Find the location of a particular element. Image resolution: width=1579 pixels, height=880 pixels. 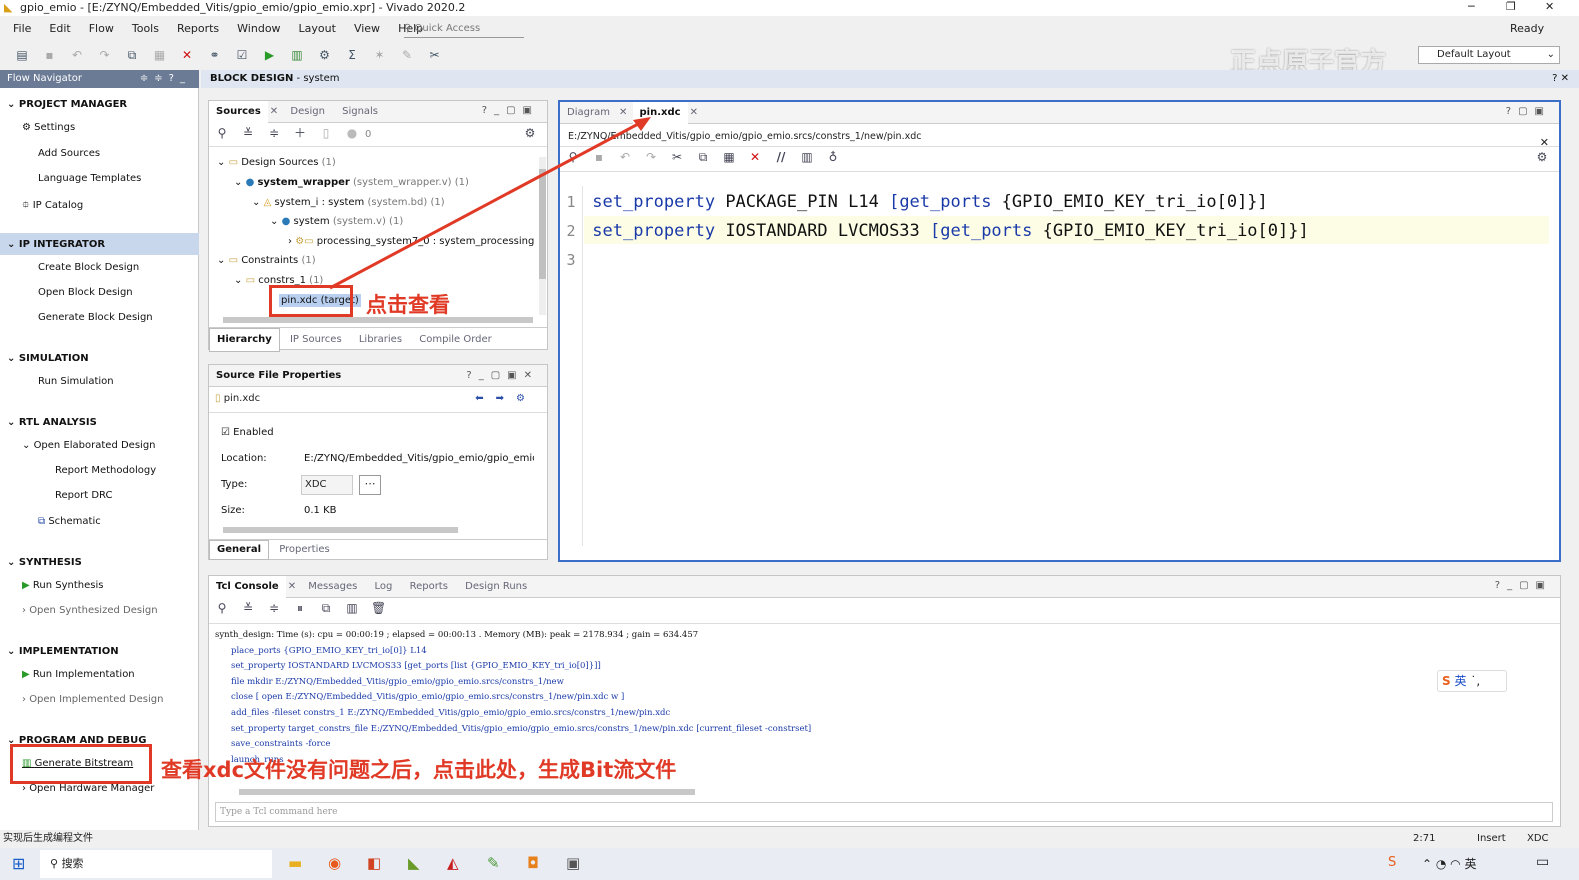

matlab-icon: ◭ is located at coordinates (453, 863).